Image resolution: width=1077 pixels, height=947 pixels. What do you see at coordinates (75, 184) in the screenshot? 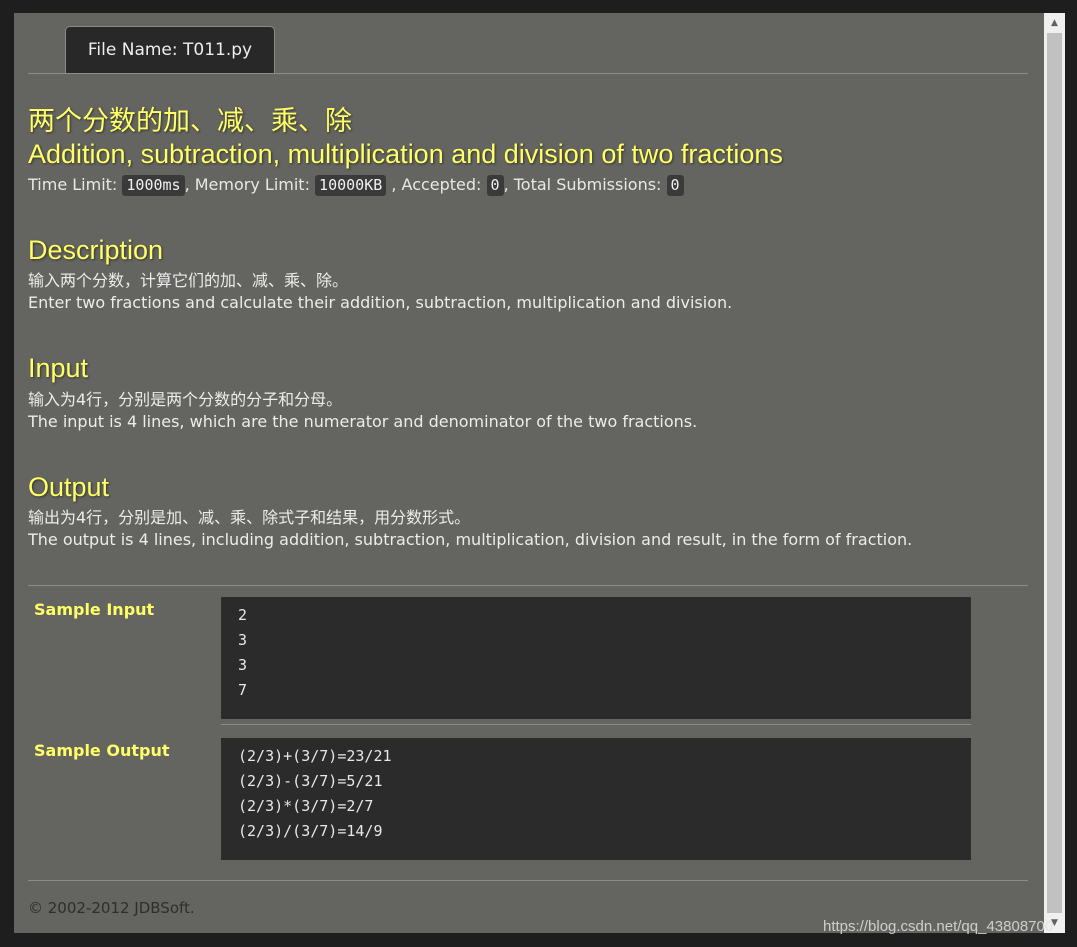
I see `time-limit-label: Time Limit:` at bounding box center [75, 184].